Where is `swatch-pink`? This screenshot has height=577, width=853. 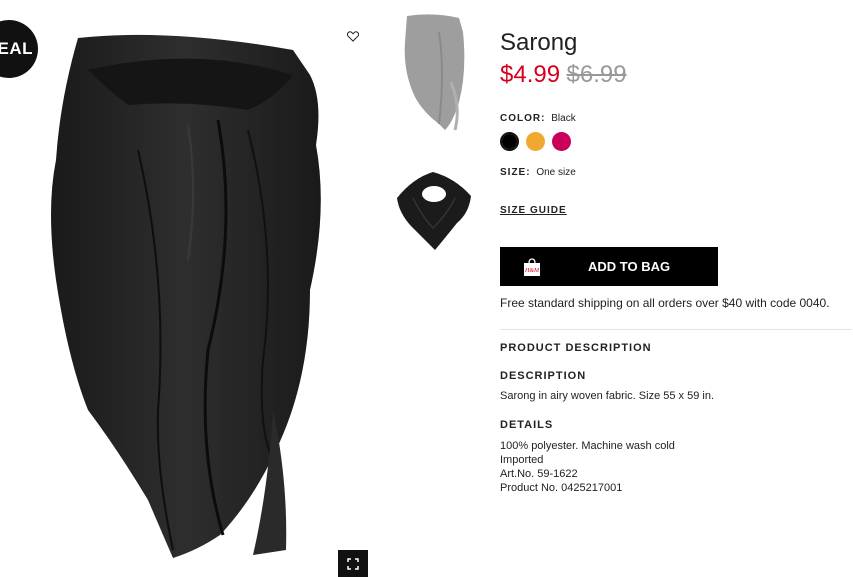 swatch-pink is located at coordinates (561, 141).